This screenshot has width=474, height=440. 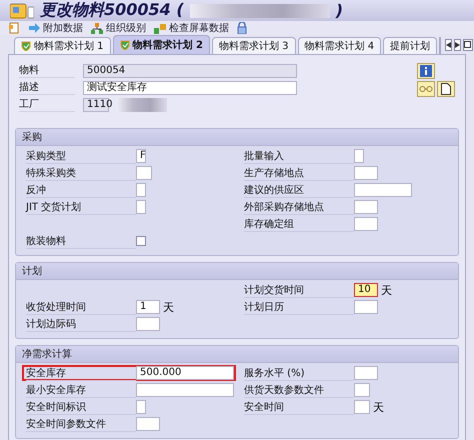 I want to click on glasses-icon, so click(x=426, y=89).